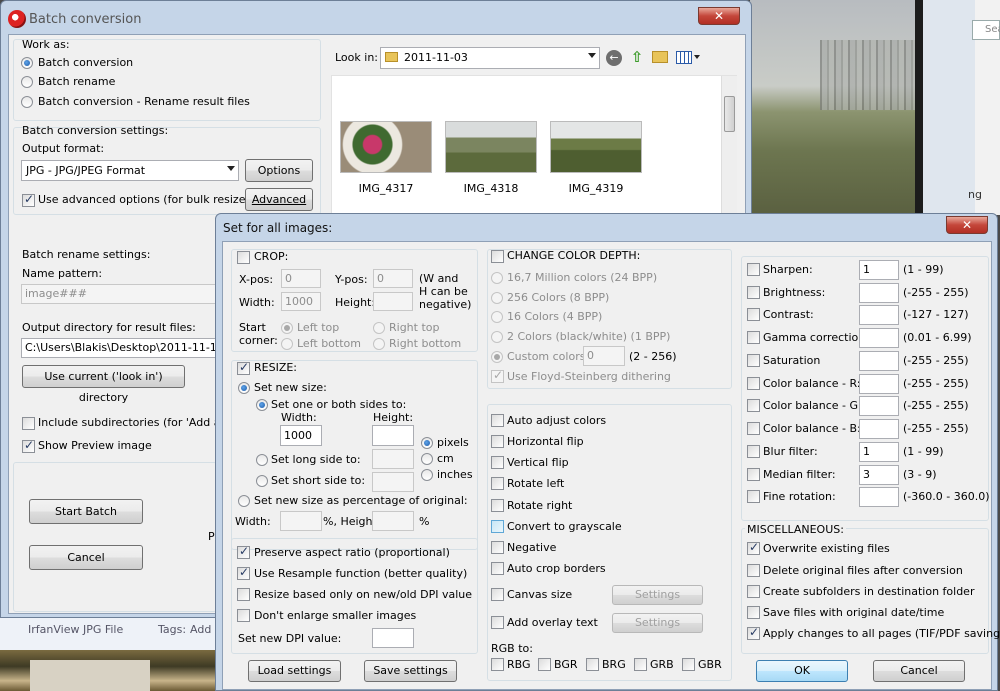 This screenshot has height=691, width=1000. What do you see at coordinates (790, 451) in the screenshot?
I see `blur-filter-label: Blur filter:` at bounding box center [790, 451].